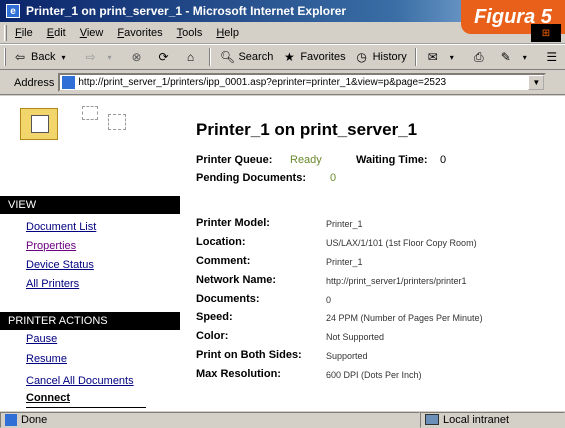 Image resolution: width=565 pixels, height=428 pixels. I want to click on address-dropdown-icon: ▼, so click(536, 82).